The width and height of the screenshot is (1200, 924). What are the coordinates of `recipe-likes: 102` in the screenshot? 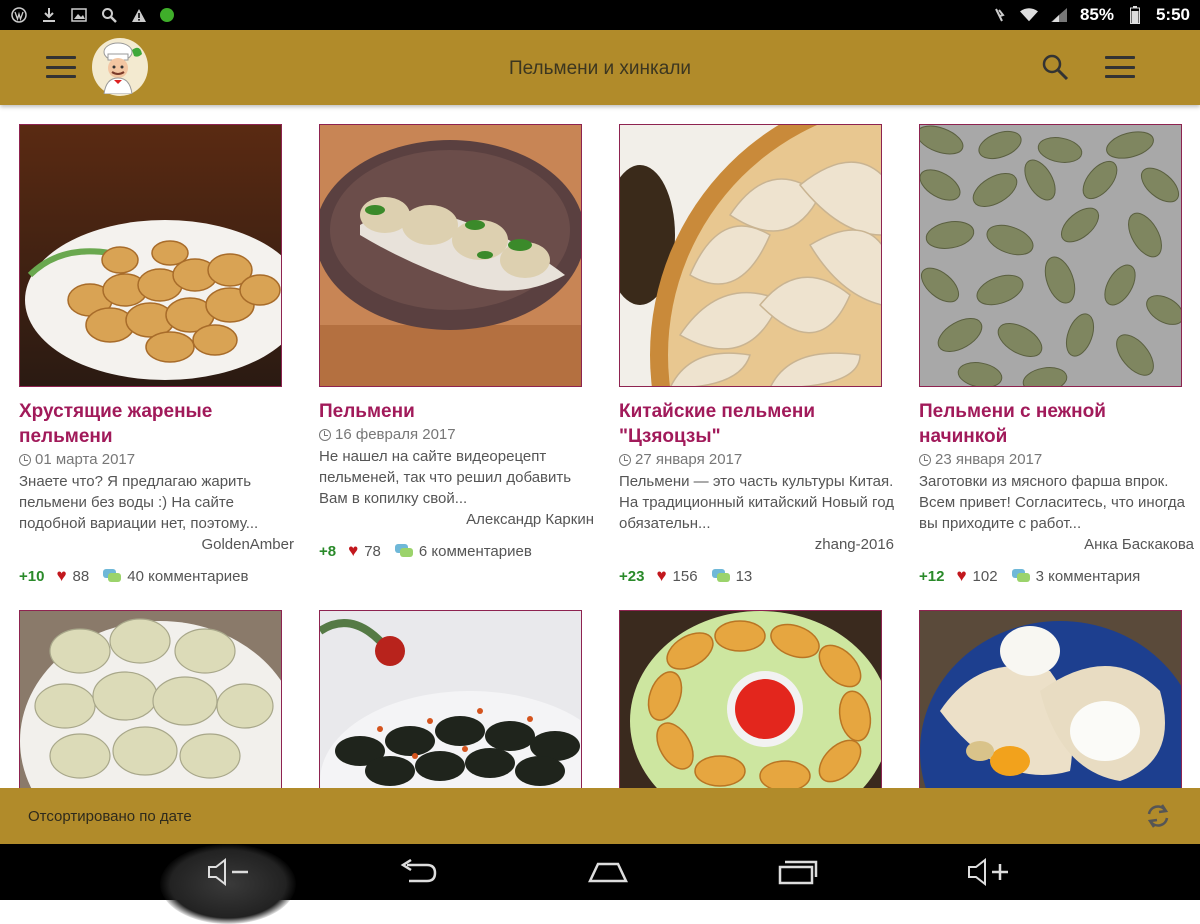 It's located at (985, 576).